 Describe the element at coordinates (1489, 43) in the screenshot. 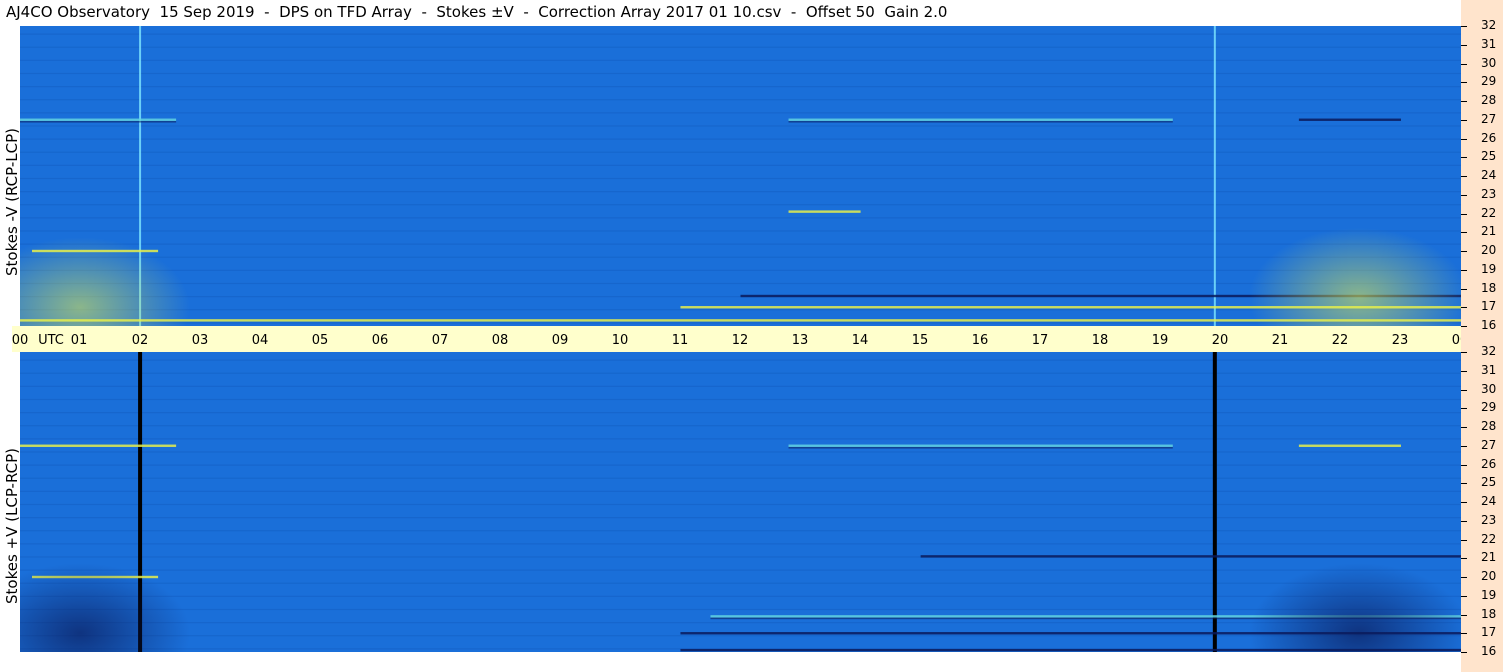

I see `mhz-tick-label: 31` at that location.